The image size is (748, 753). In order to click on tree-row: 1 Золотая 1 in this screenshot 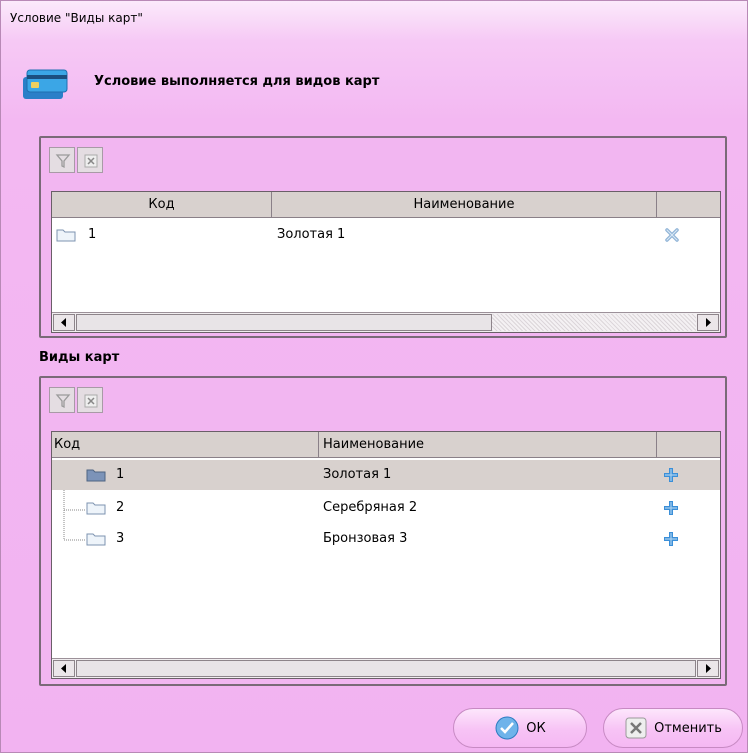, I will do `click(386, 475)`.